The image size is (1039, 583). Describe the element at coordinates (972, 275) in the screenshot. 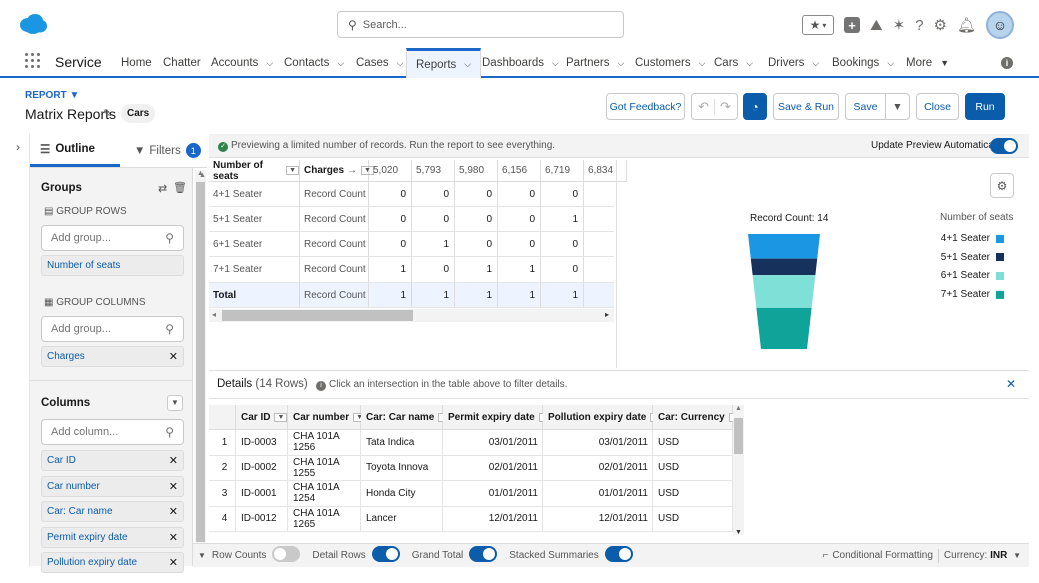

I see `legend-item: 6+1 Seater` at that location.